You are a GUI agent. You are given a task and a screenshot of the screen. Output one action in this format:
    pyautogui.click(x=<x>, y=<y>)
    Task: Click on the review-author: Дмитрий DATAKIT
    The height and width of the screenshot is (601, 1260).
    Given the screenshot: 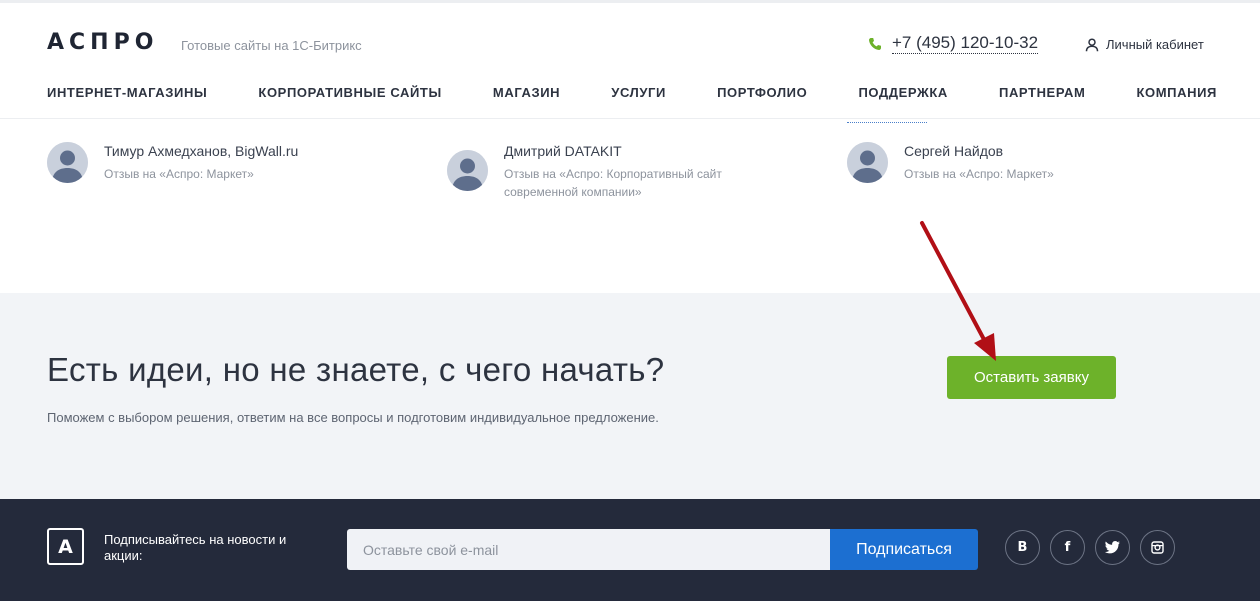 What is the action you would take?
    pyautogui.click(x=634, y=151)
    